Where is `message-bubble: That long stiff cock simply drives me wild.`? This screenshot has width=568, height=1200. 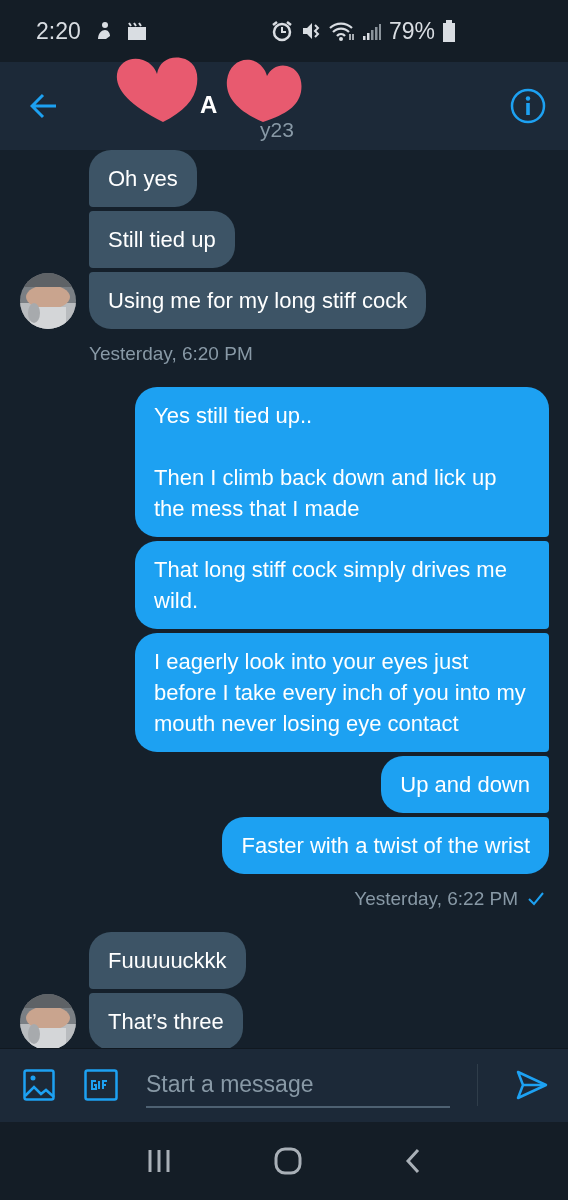 message-bubble: That long stiff cock simply drives me wild. is located at coordinates (342, 585).